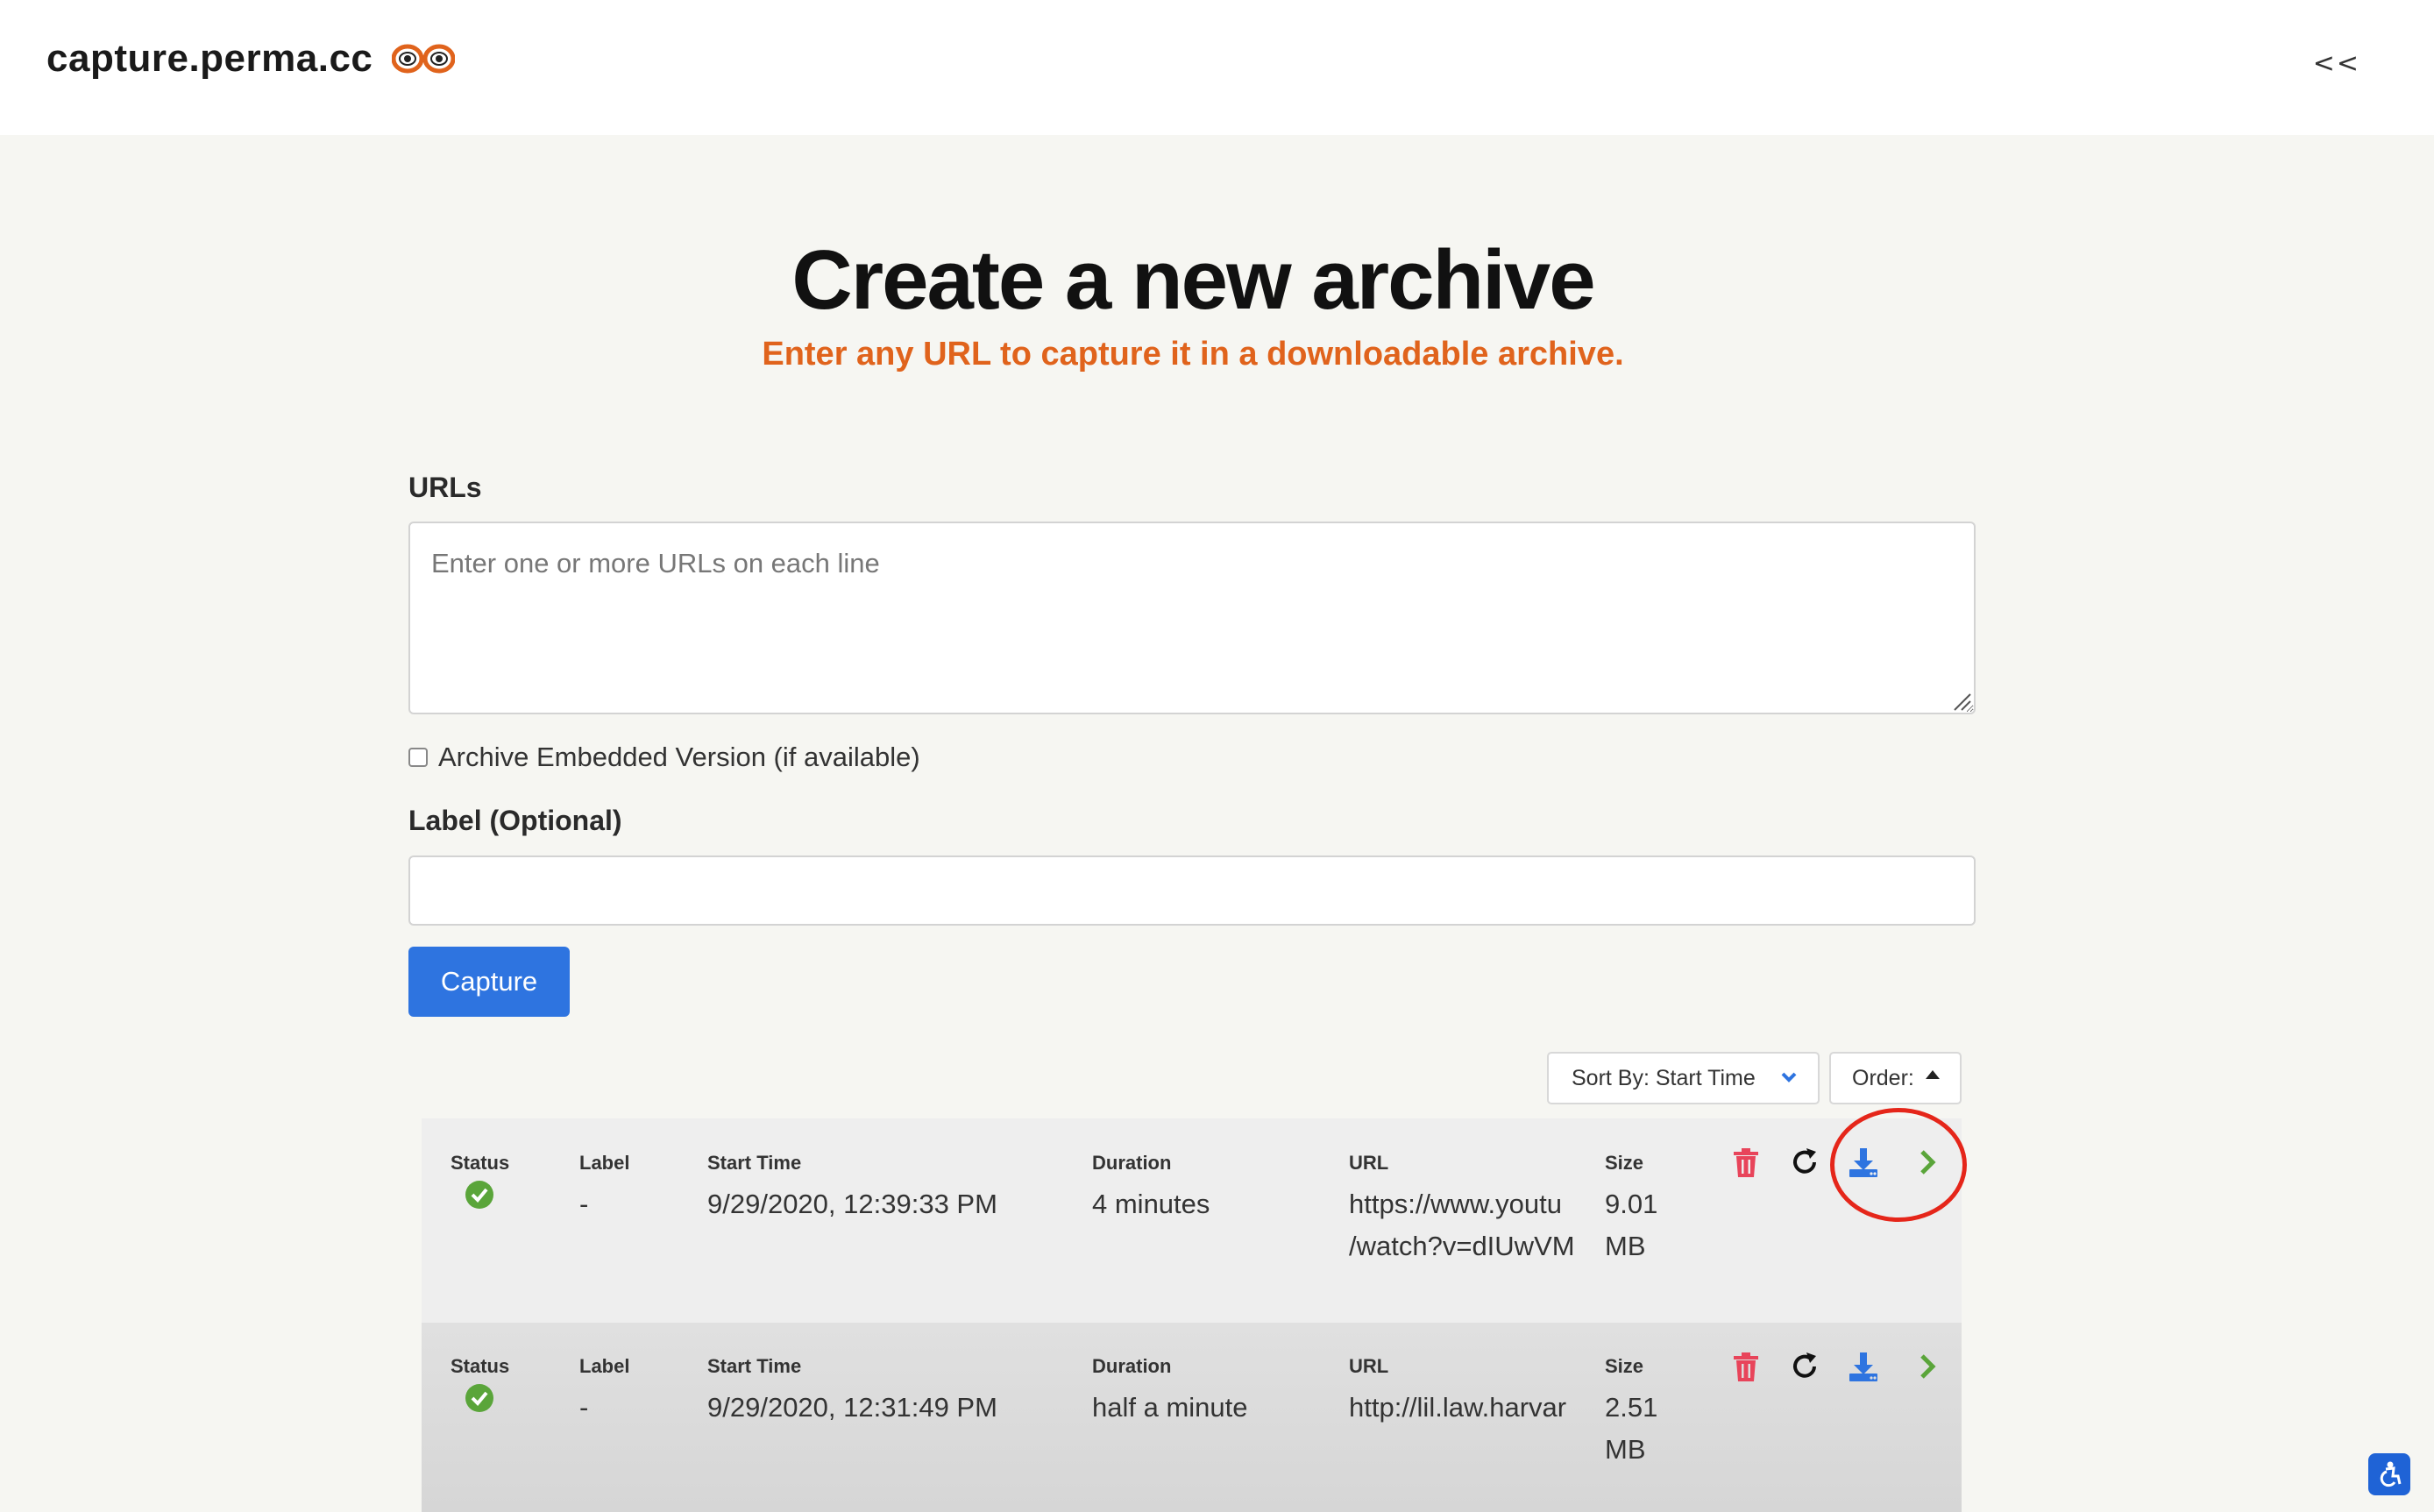 The height and width of the screenshot is (1512, 2434). Describe the element at coordinates (489, 982) in the screenshot. I see `capture-button: Capture` at that location.